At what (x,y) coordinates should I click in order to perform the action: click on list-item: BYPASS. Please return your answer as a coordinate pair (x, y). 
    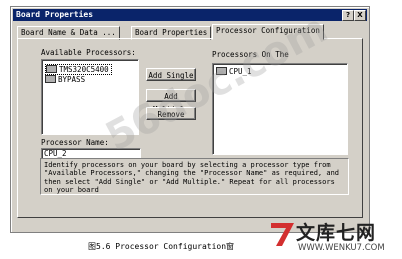
    Looking at the image, I should click on (66, 79).